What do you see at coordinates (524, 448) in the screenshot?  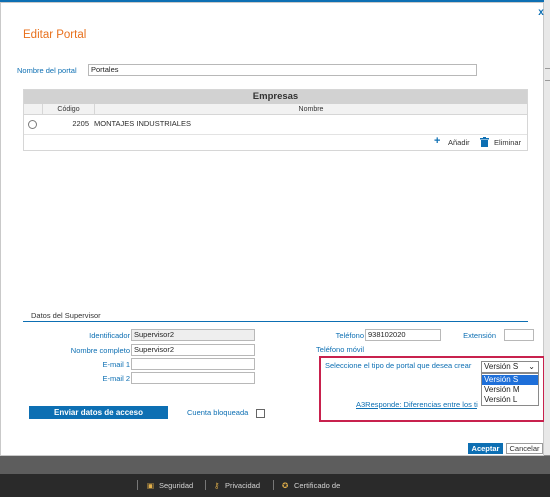 I see `cancel-button: Cancelar` at bounding box center [524, 448].